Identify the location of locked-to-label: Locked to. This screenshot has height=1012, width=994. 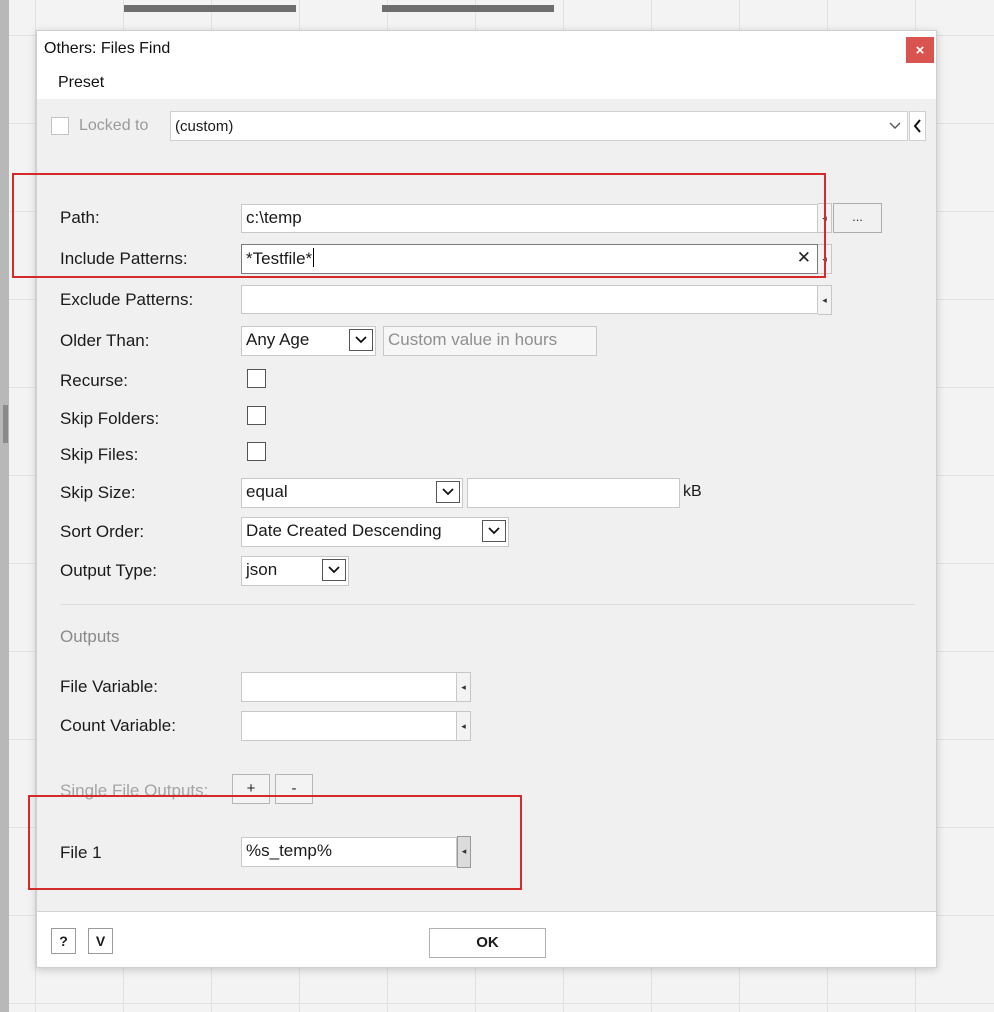
(114, 125).